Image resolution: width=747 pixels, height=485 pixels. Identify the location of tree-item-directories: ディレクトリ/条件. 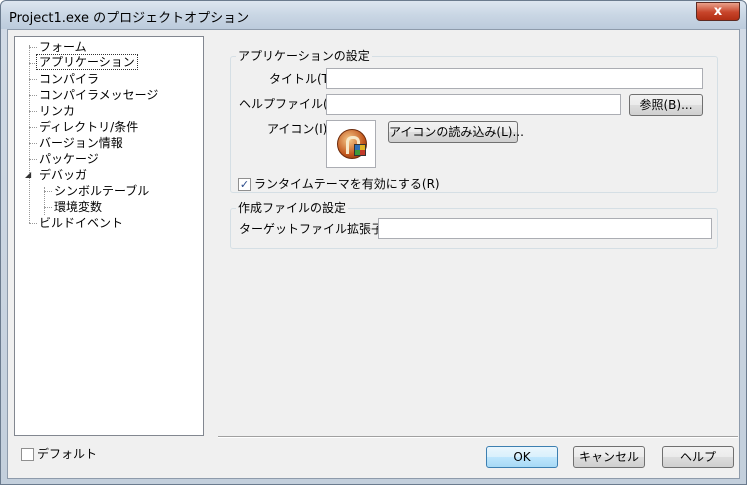
(88, 127).